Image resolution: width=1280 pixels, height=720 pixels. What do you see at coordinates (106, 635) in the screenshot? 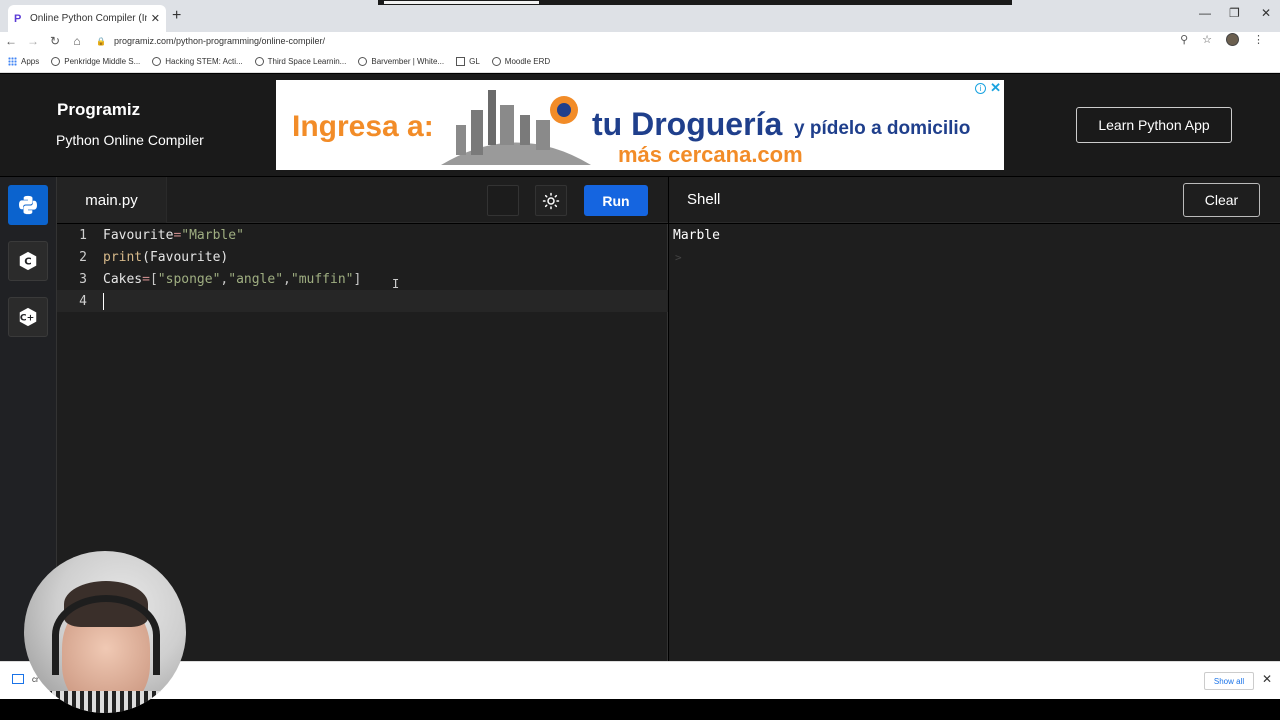
I see `headset-icon` at bounding box center [106, 635].